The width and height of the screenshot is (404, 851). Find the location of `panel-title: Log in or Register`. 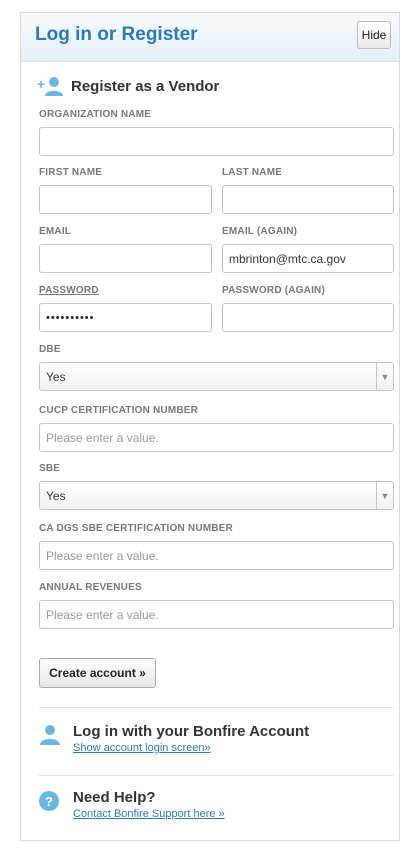

panel-title: Log in or Register is located at coordinates (116, 34).